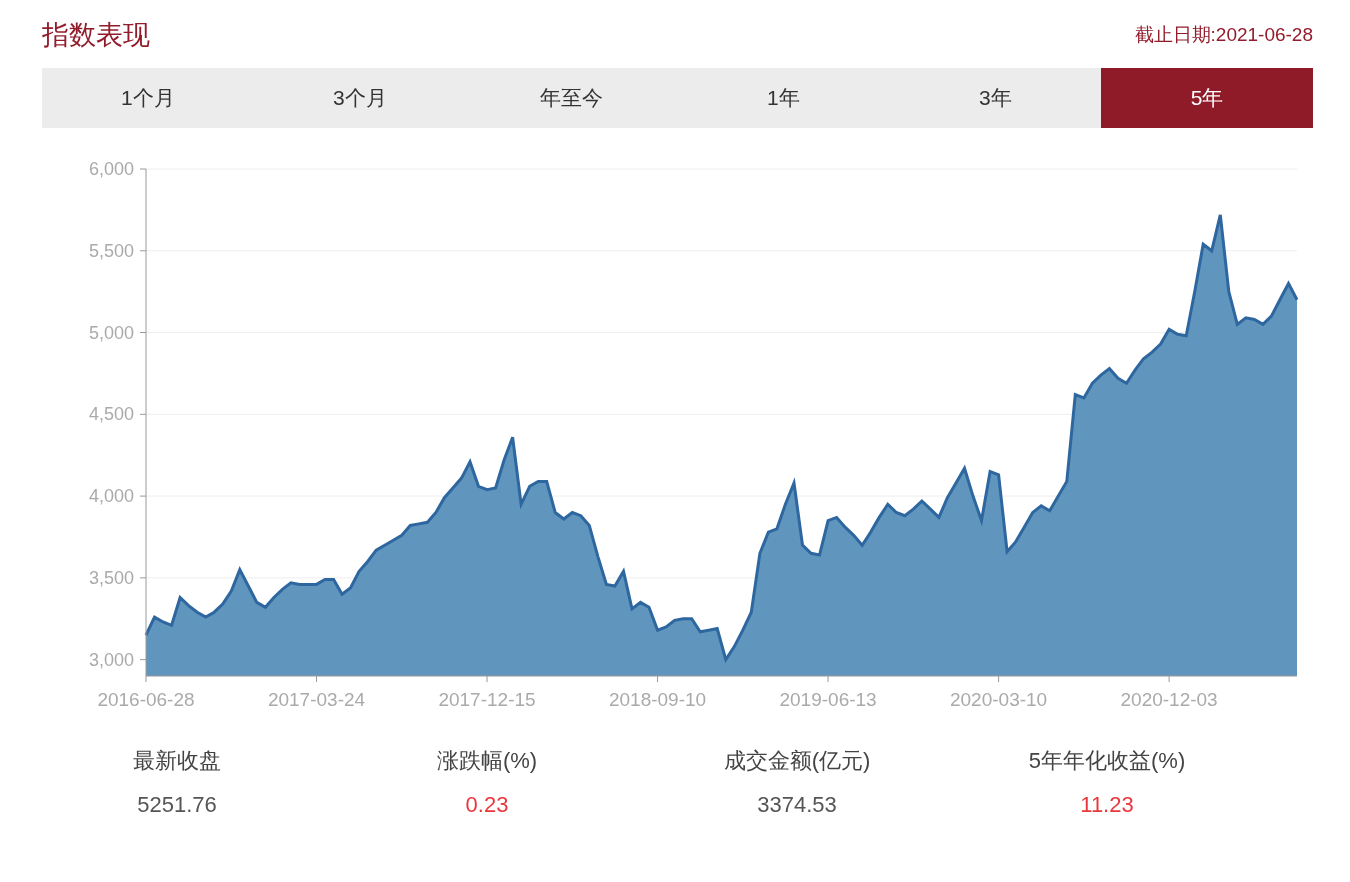 Image resolution: width=1350 pixels, height=882 pixels. Describe the element at coordinates (111, 332) in the screenshot. I see `axis-label: 5,000` at that location.